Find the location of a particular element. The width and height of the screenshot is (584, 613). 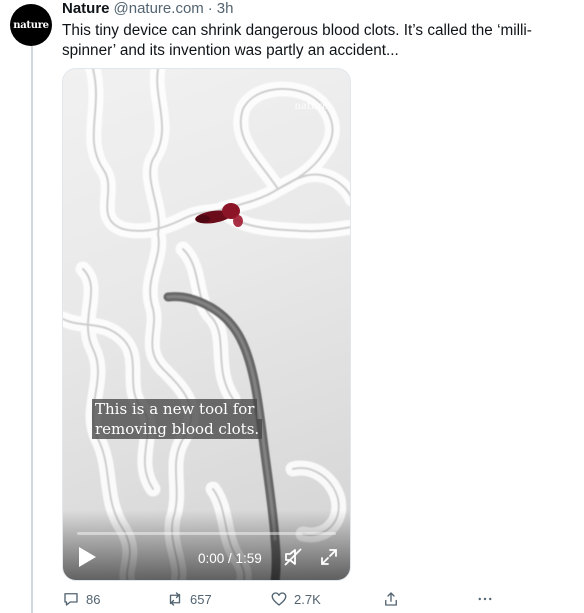

repost-count: 657 is located at coordinates (201, 599).